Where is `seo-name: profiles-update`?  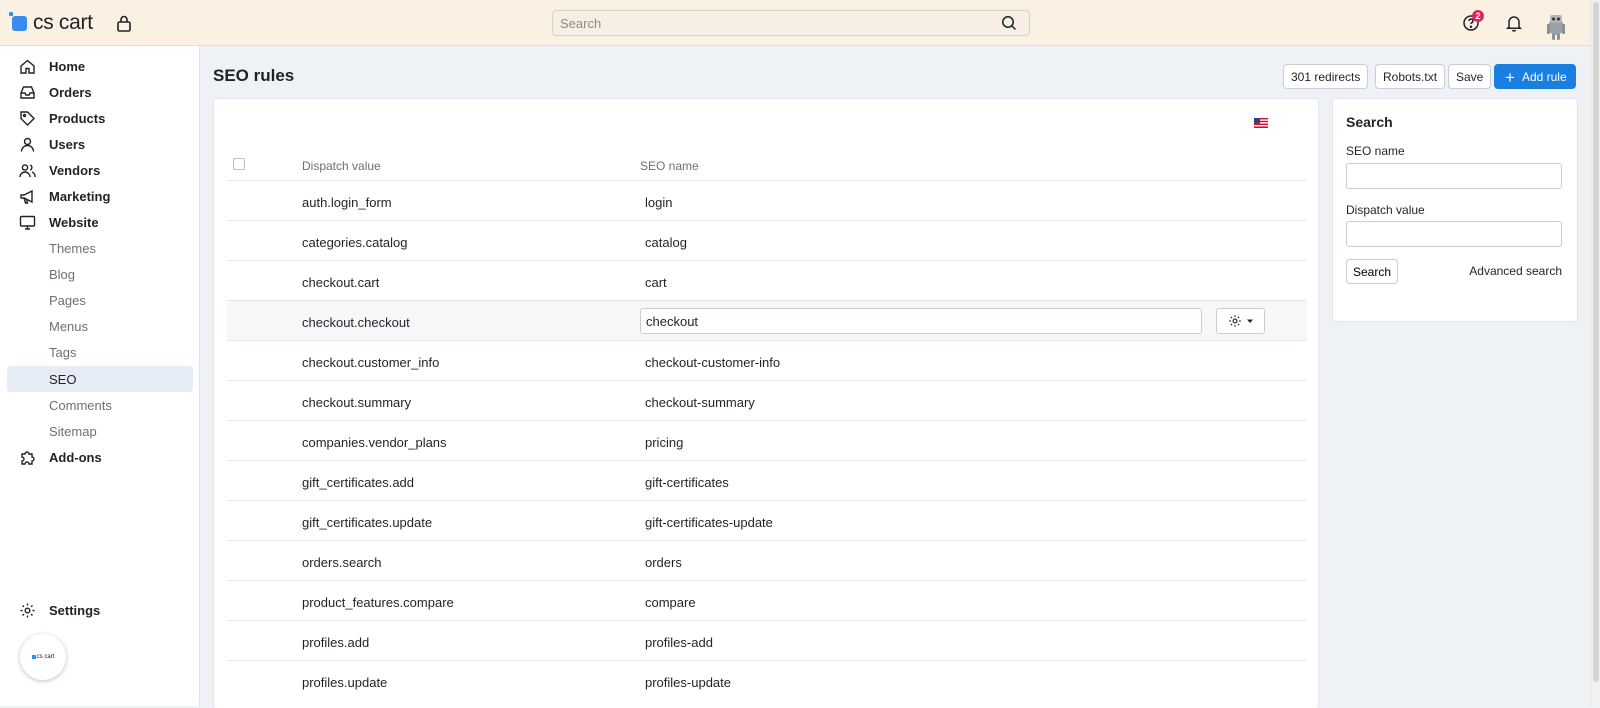
seo-name: profiles-update is located at coordinates (688, 682).